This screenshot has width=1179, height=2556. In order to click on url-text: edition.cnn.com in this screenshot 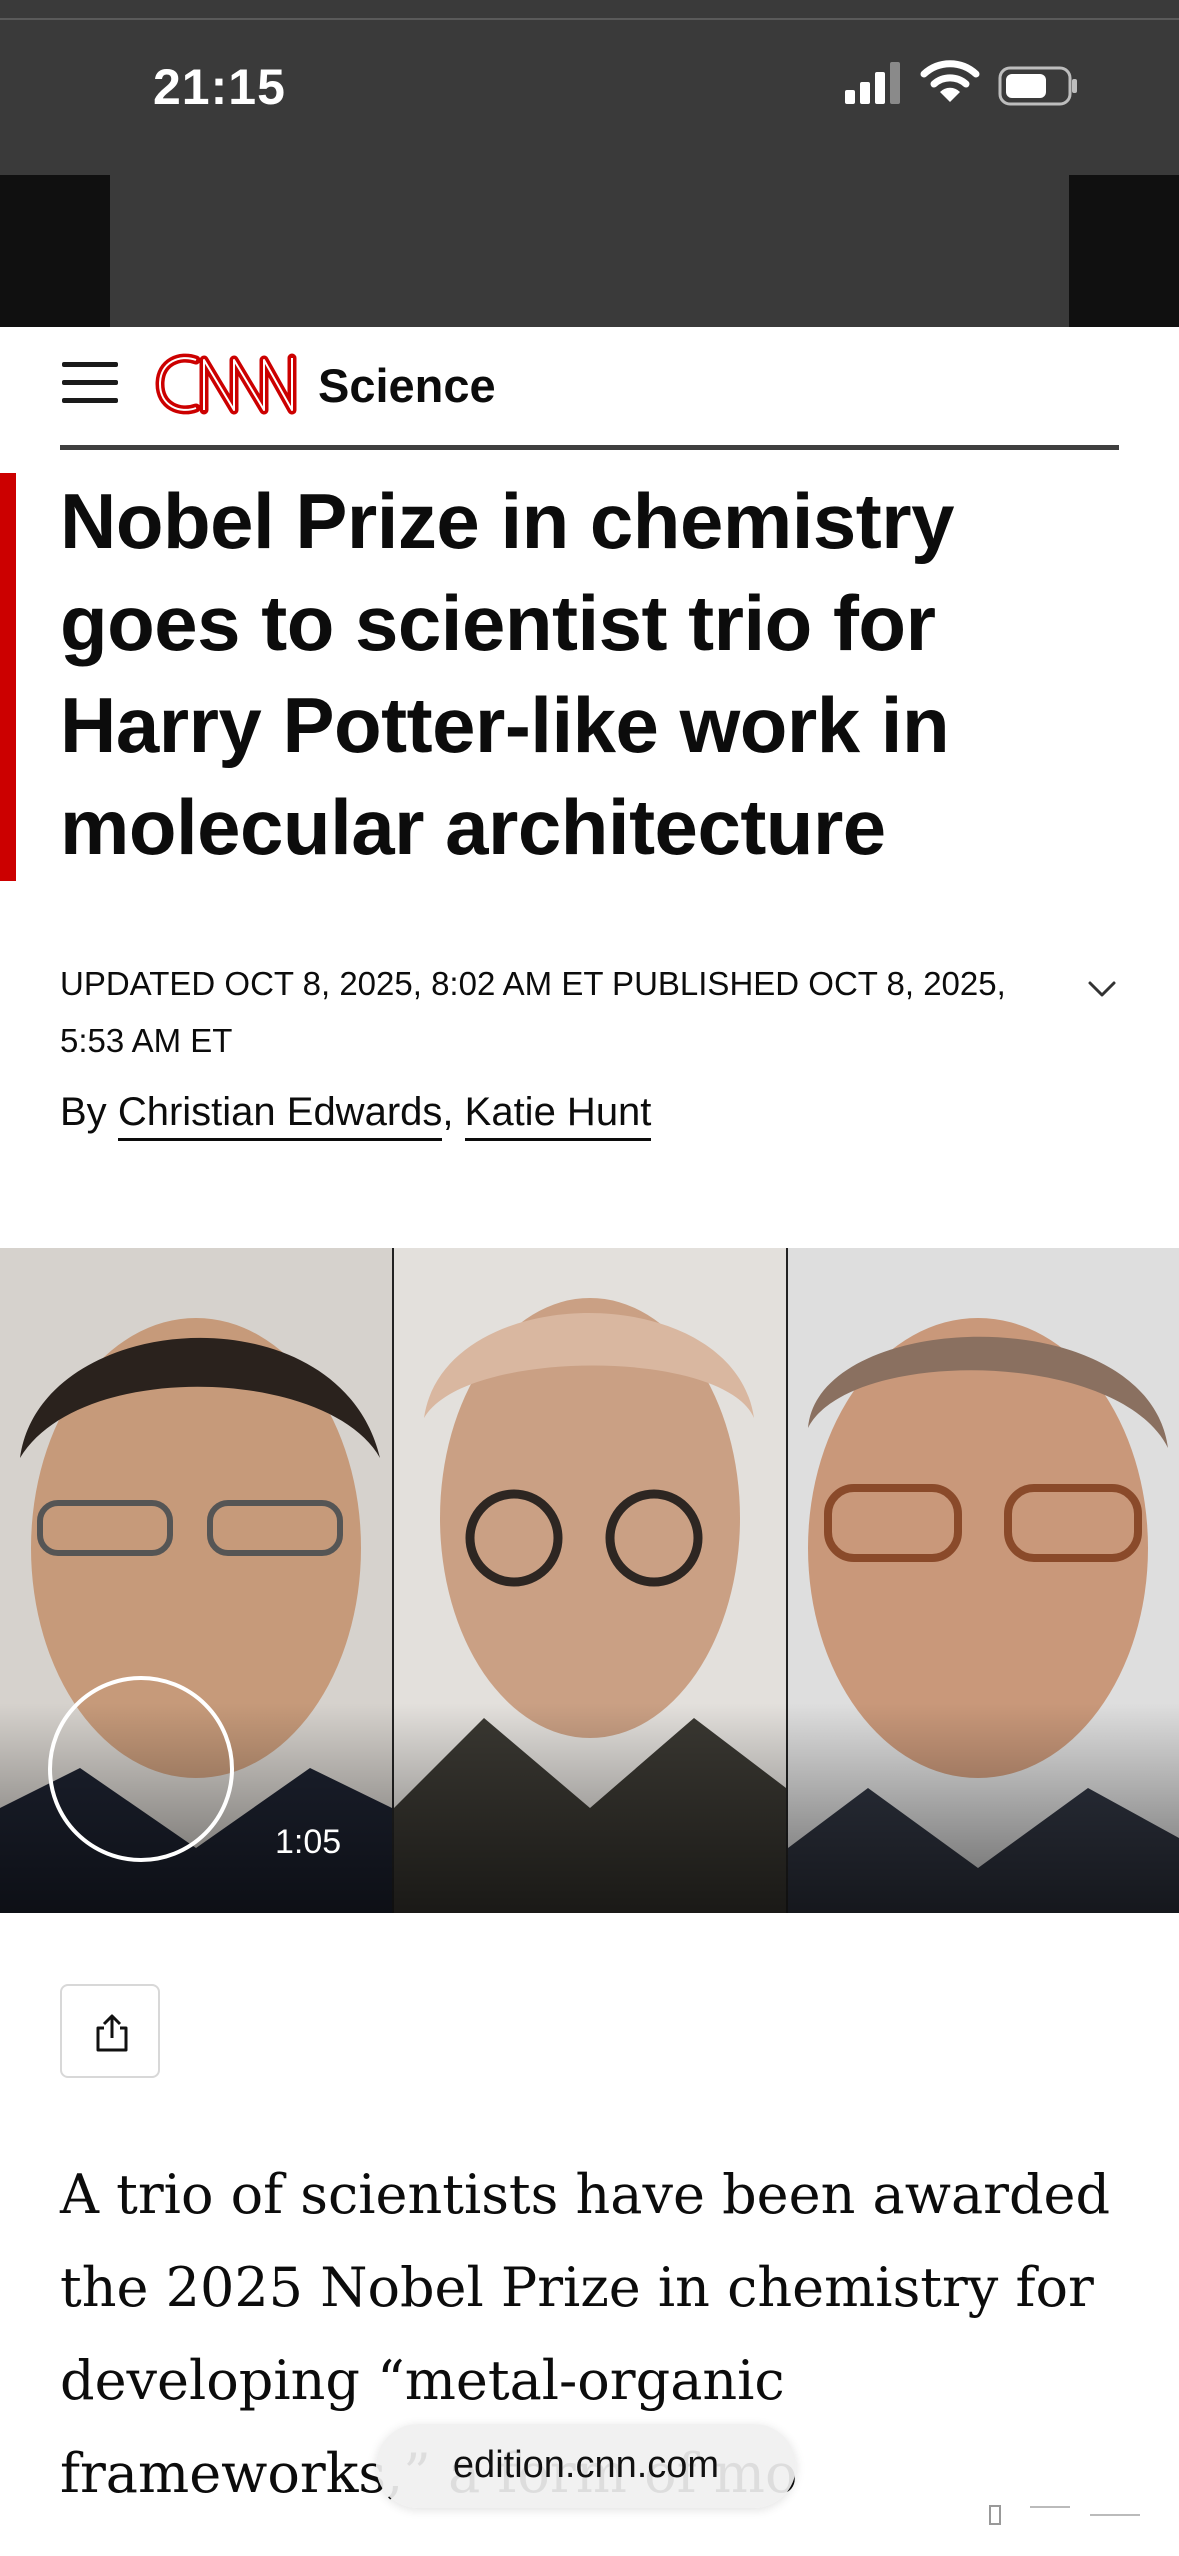, I will do `click(586, 2465)`.